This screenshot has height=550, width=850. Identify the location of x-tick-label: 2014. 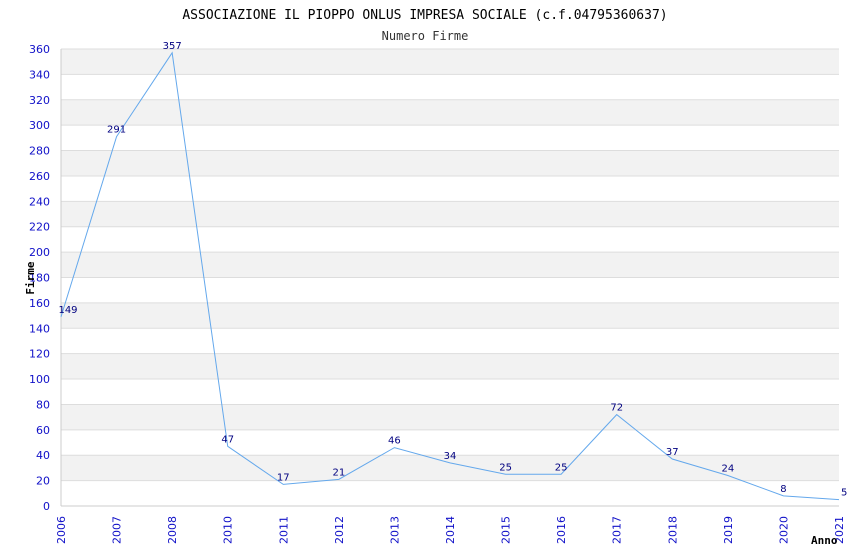
(450, 530).